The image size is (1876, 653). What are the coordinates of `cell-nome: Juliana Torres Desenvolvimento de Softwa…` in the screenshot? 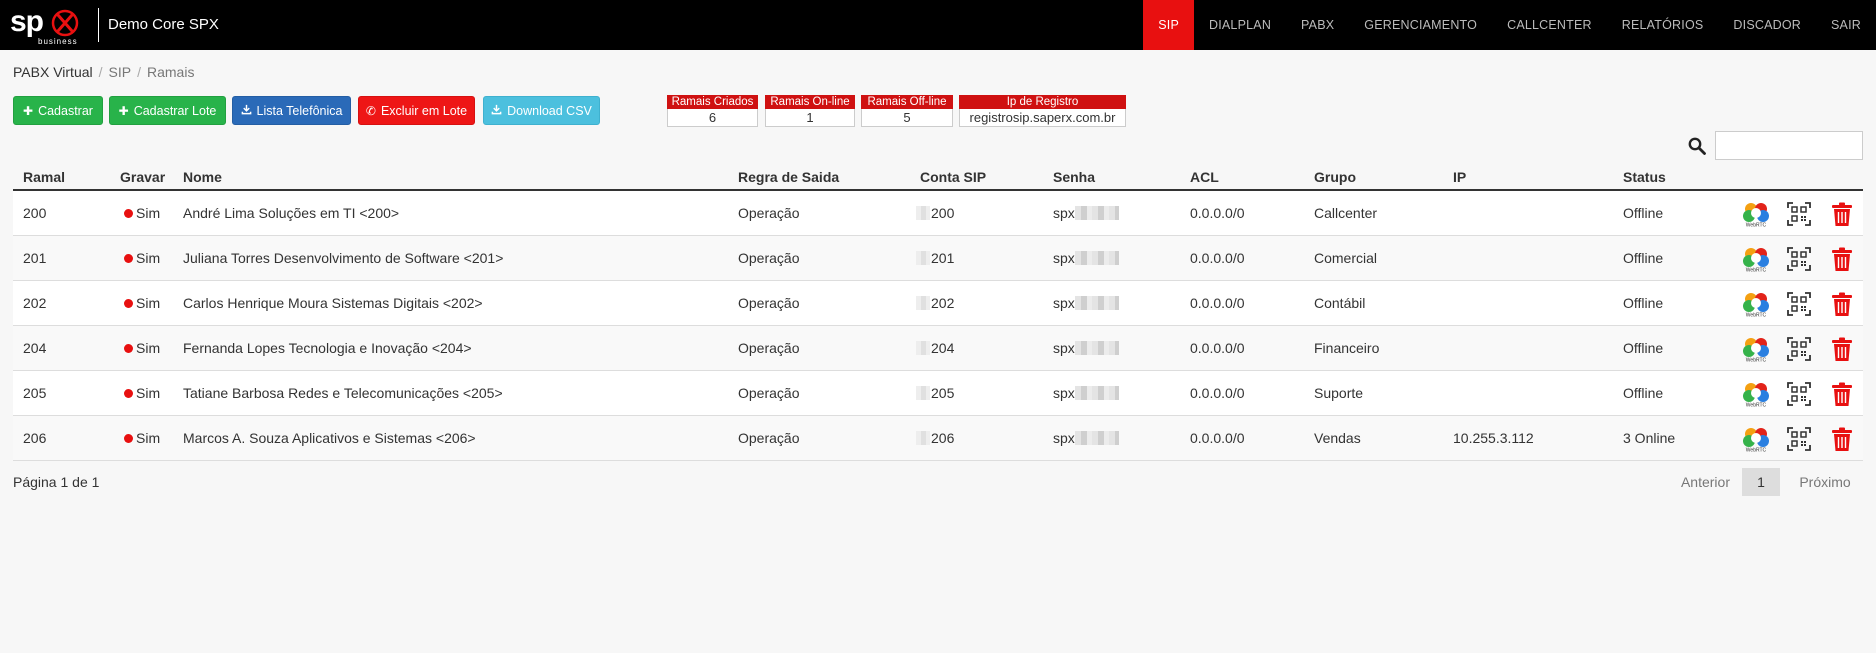 It's located at (343, 258).